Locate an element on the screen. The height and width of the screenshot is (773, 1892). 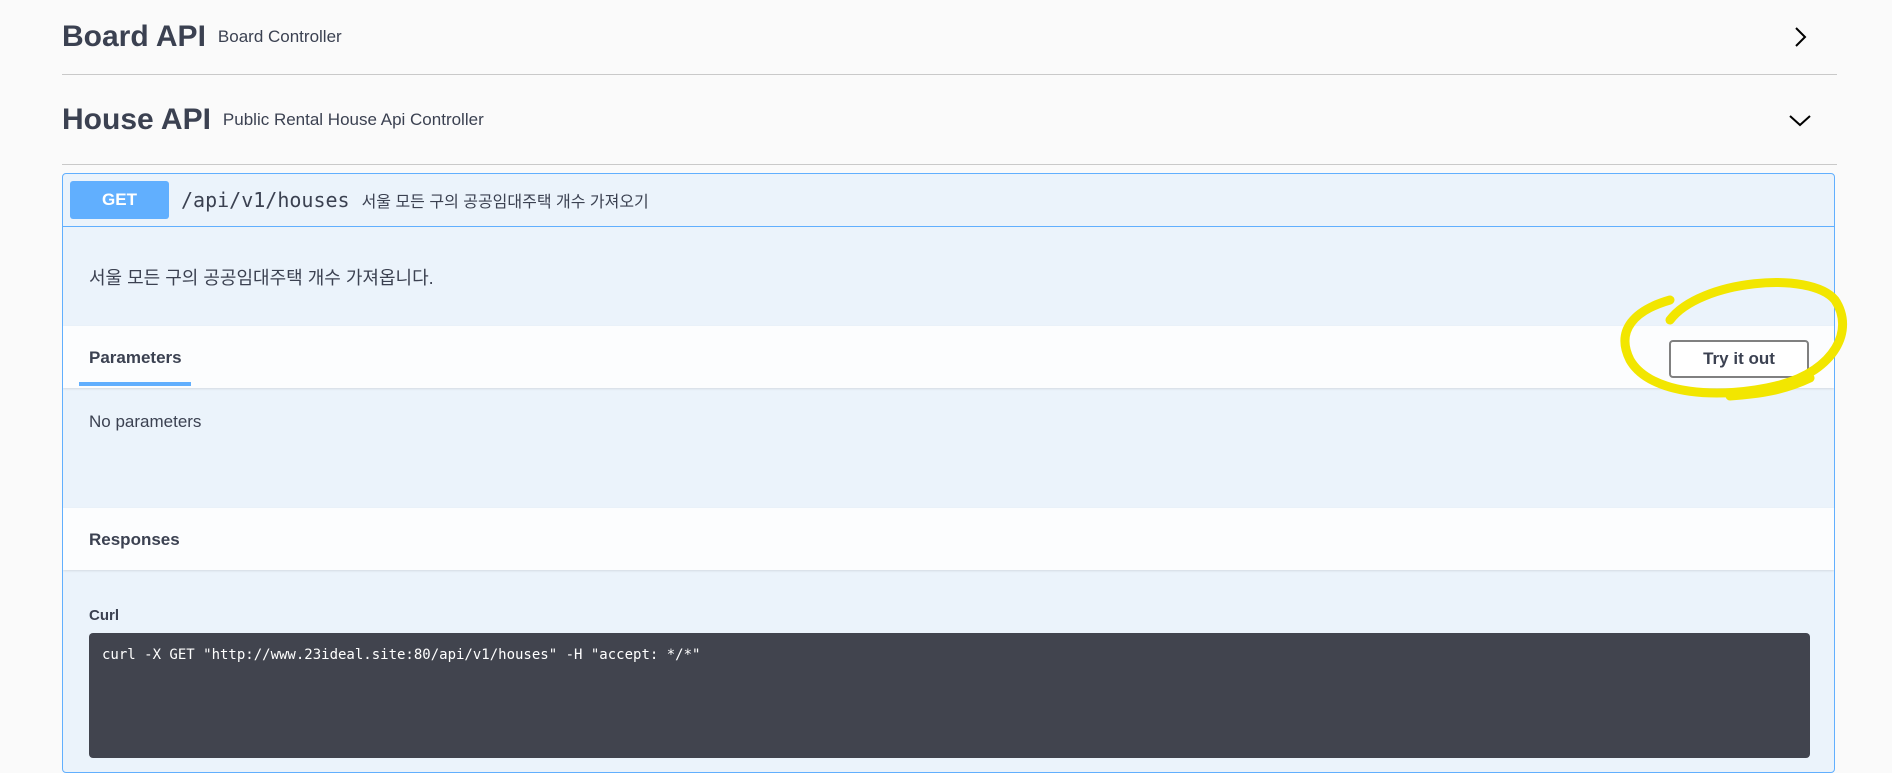
responses-title: Responses is located at coordinates (134, 539).